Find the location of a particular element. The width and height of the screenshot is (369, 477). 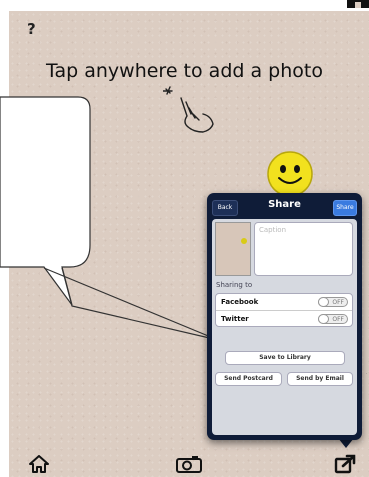

twitter-toggle: OFF is located at coordinates (333, 319).